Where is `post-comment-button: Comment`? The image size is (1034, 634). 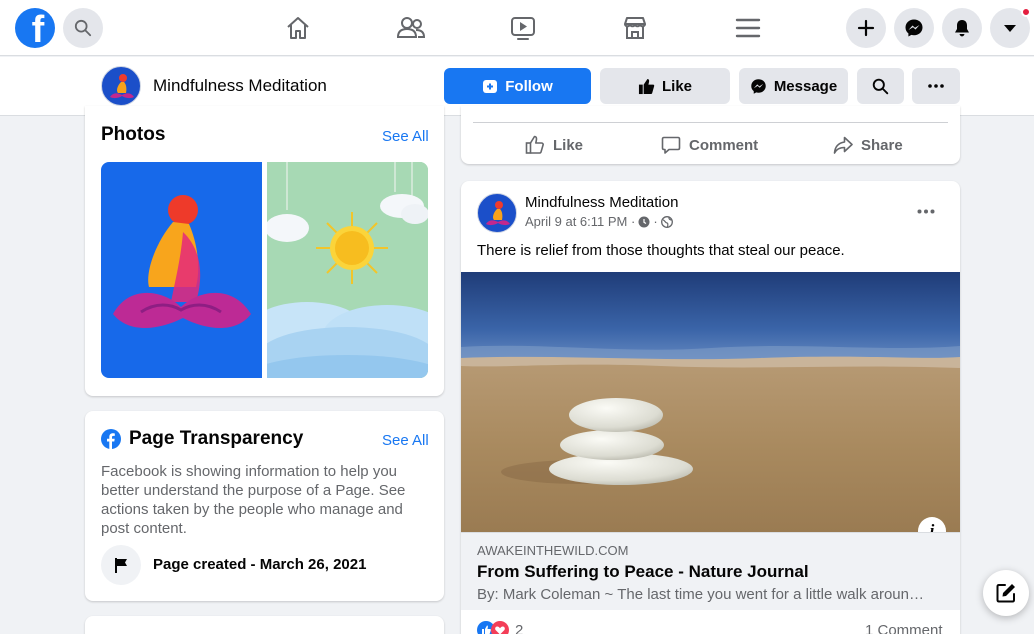
post-comment-button: Comment is located at coordinates (709, 145).